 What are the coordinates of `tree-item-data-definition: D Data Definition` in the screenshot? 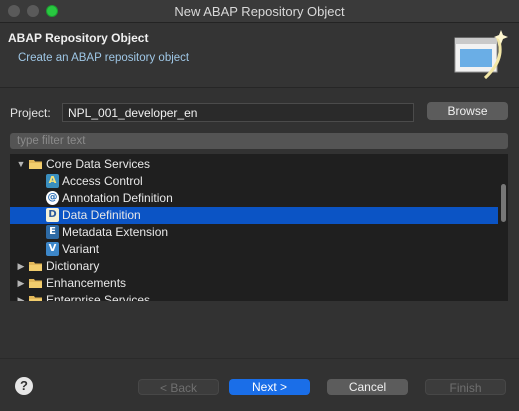 It's located at (254, 215).